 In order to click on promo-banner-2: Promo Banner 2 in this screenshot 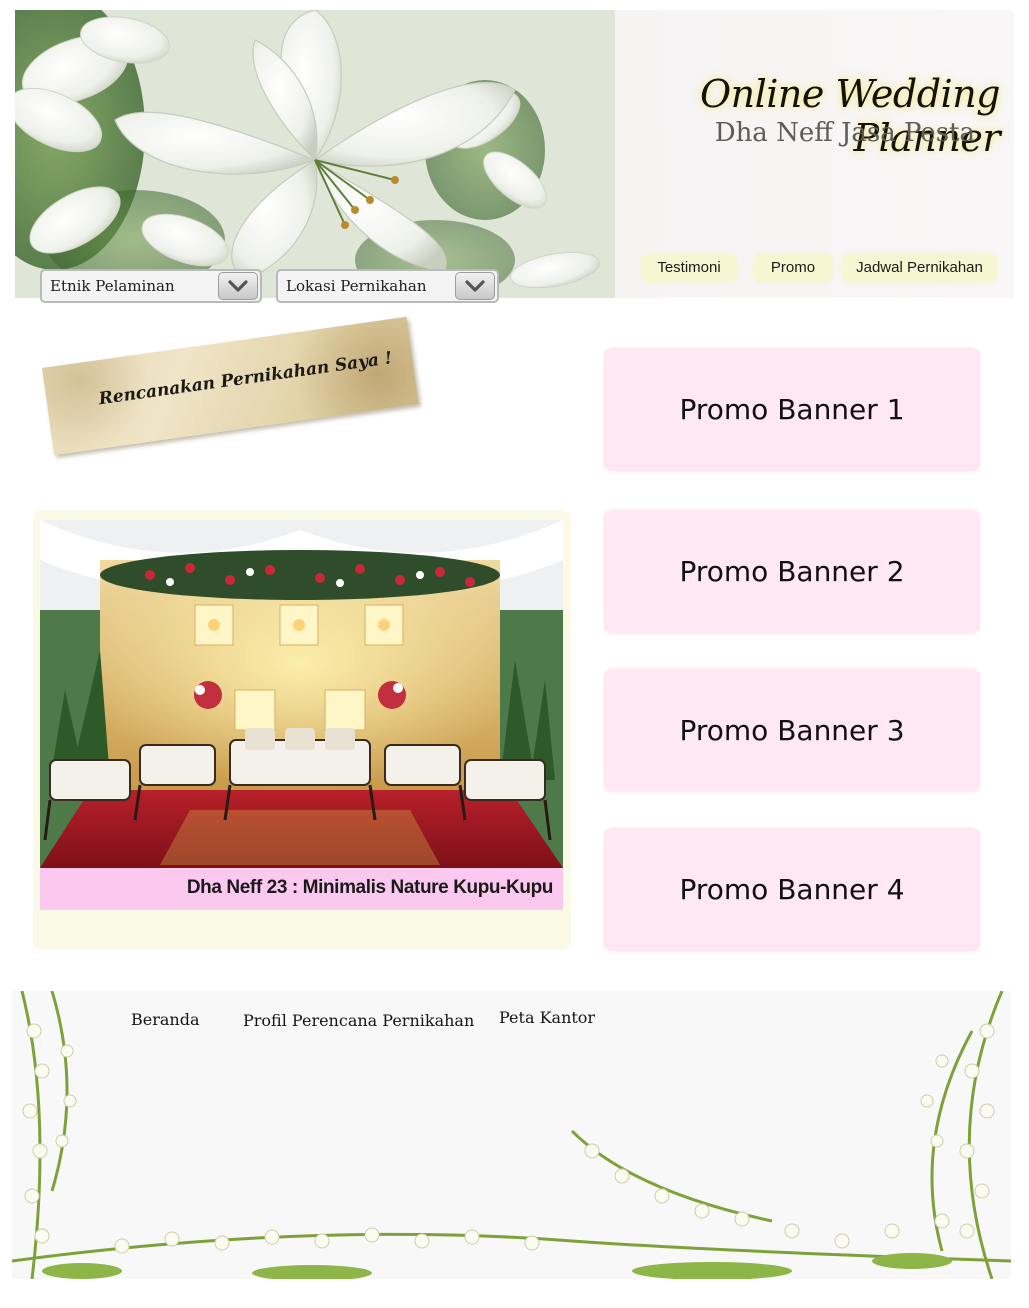, I will do `click(792, 571)`.